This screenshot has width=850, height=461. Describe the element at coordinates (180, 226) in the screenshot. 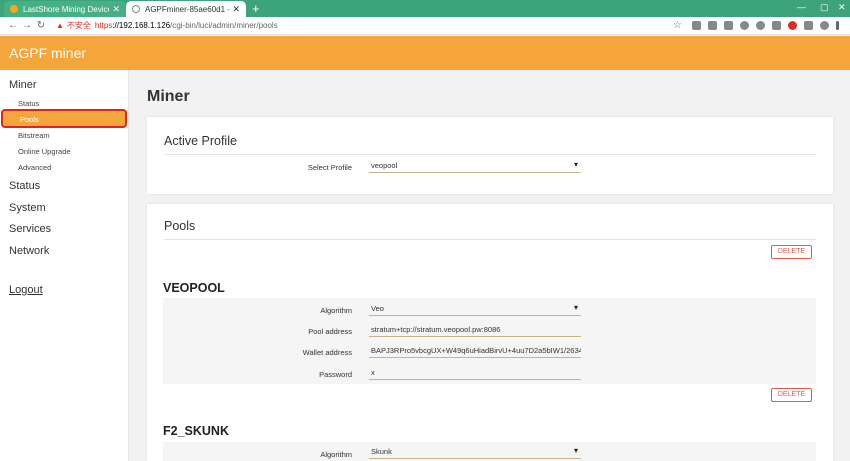

I see `section-title: Pools` at that location.